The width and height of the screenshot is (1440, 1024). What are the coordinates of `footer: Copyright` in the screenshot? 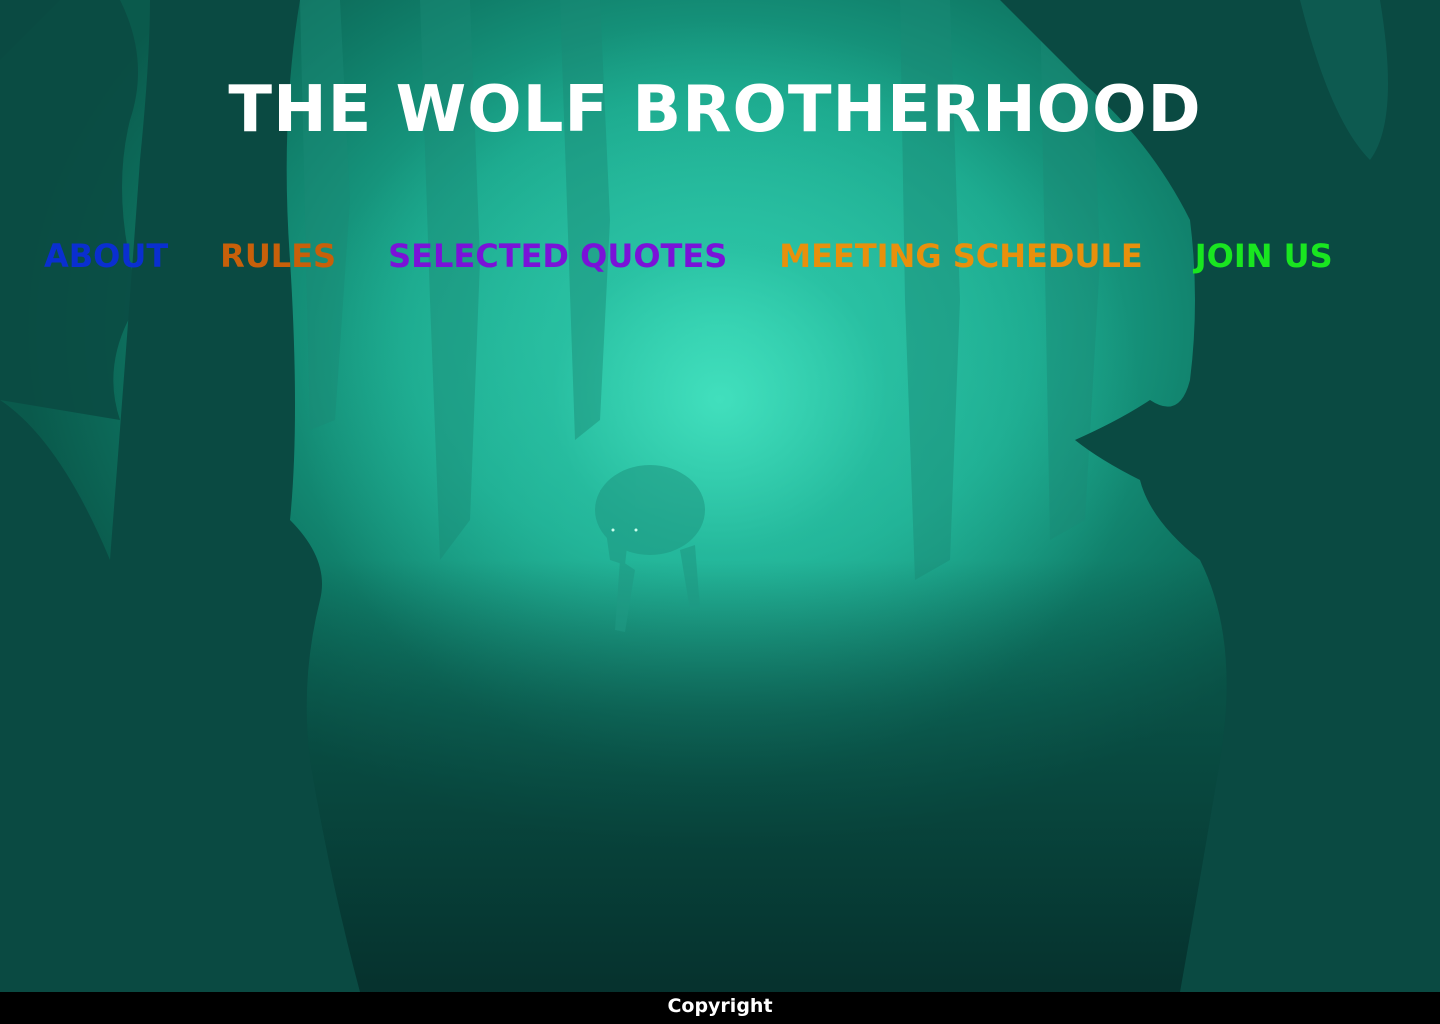 It's located at (720, 1008).